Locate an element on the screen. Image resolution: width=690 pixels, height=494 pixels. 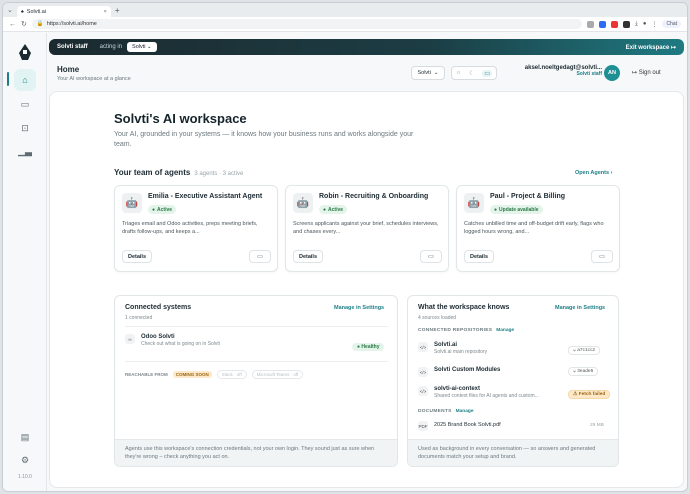
exit-workspace-button: Exit workspace ↦ is located at coordinates (651, 47).